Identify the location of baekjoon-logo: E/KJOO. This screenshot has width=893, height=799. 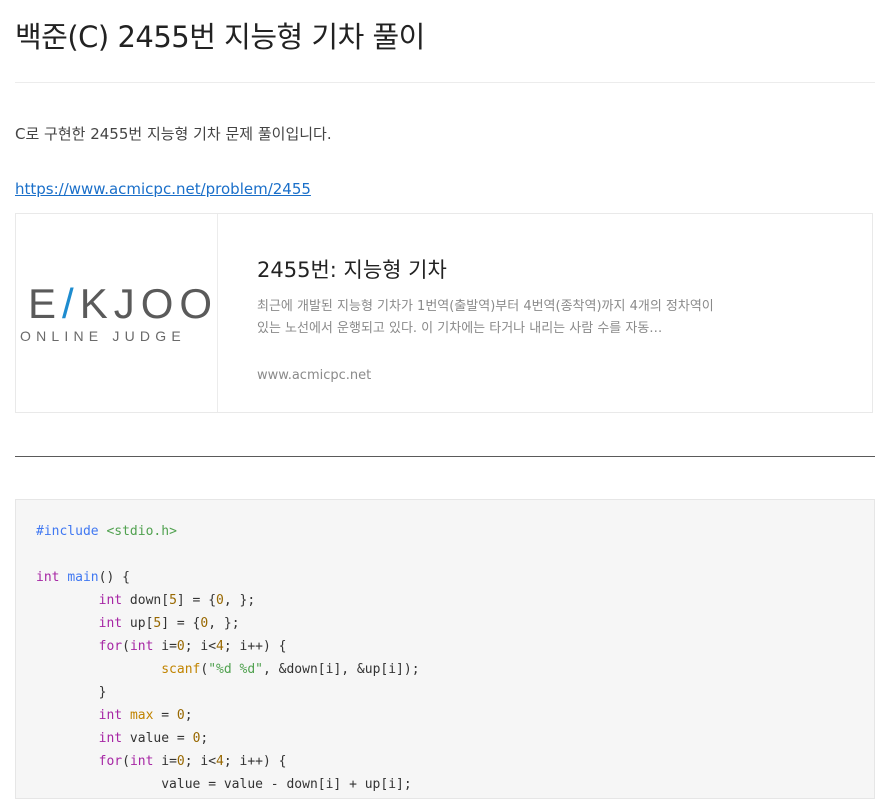
(123, 303).